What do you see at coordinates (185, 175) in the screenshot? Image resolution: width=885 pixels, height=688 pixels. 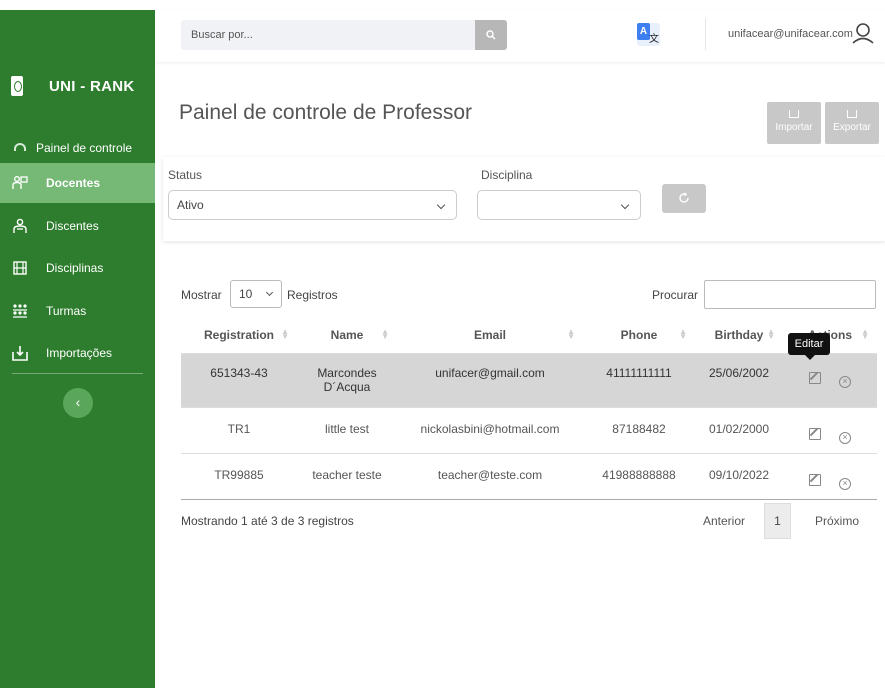 I see `status-label: Status` at bounding box center [185, 175].